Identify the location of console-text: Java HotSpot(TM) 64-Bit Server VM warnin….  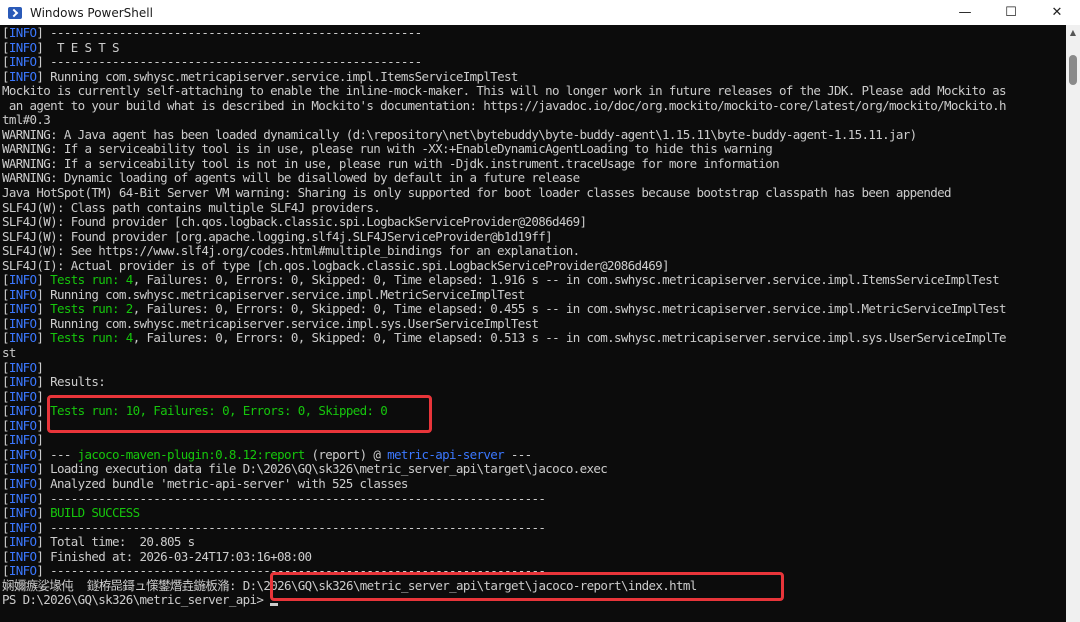
(476, 193).